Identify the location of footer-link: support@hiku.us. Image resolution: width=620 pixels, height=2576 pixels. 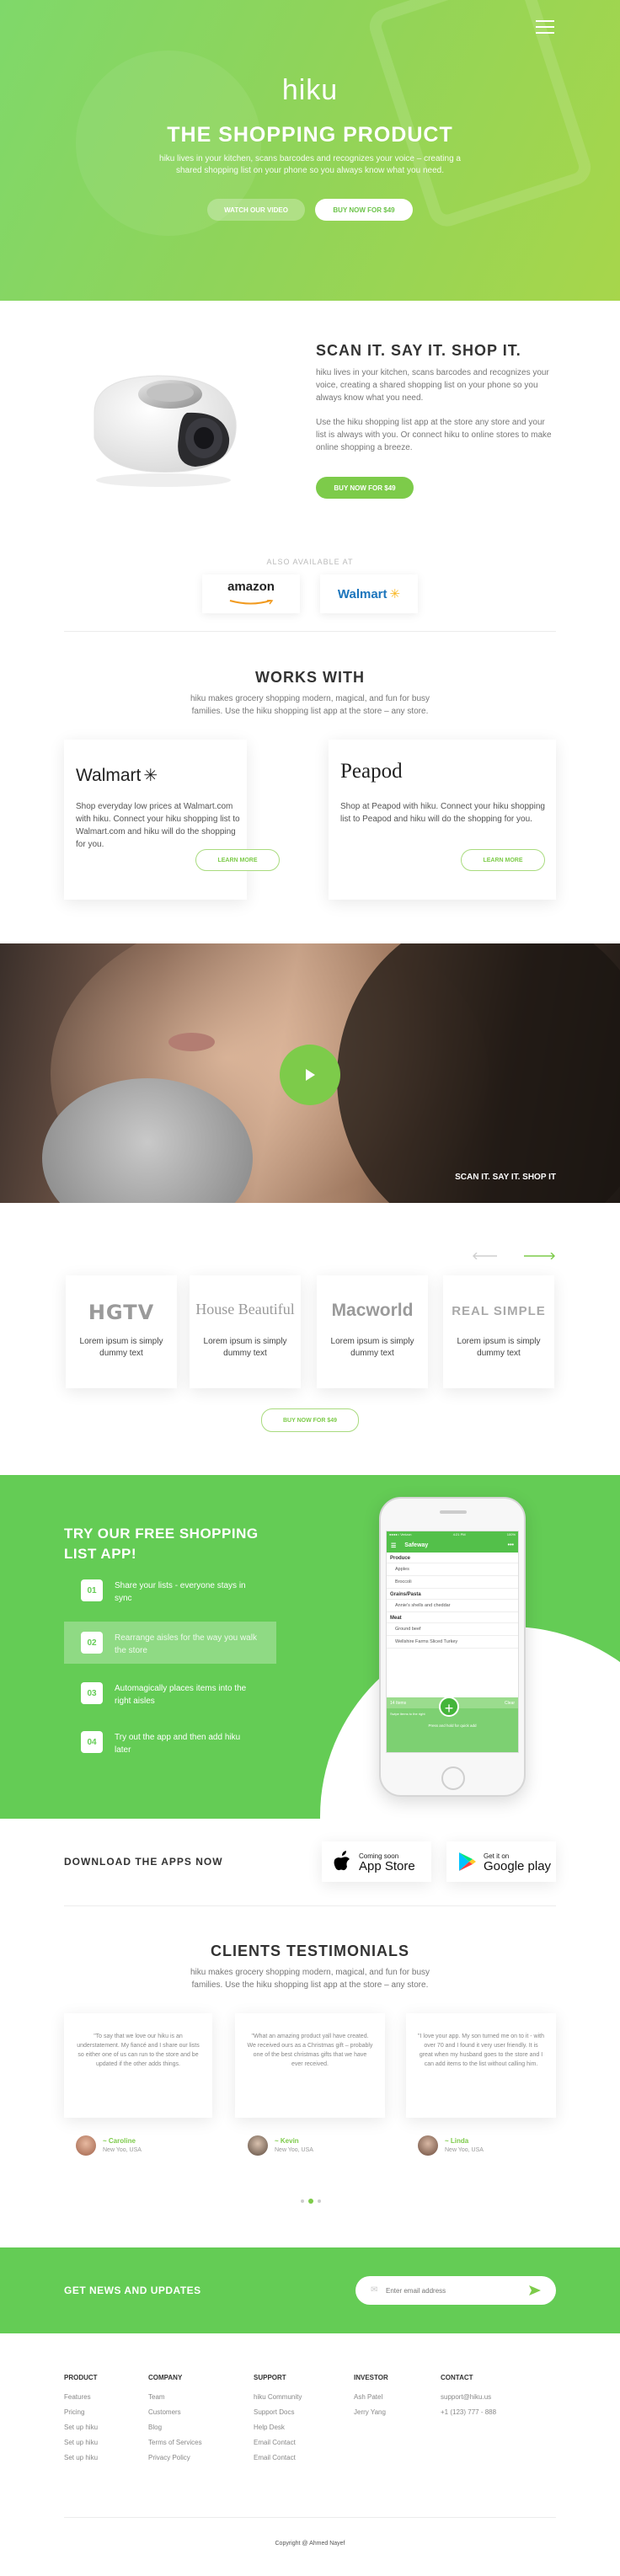
(468, 2397).